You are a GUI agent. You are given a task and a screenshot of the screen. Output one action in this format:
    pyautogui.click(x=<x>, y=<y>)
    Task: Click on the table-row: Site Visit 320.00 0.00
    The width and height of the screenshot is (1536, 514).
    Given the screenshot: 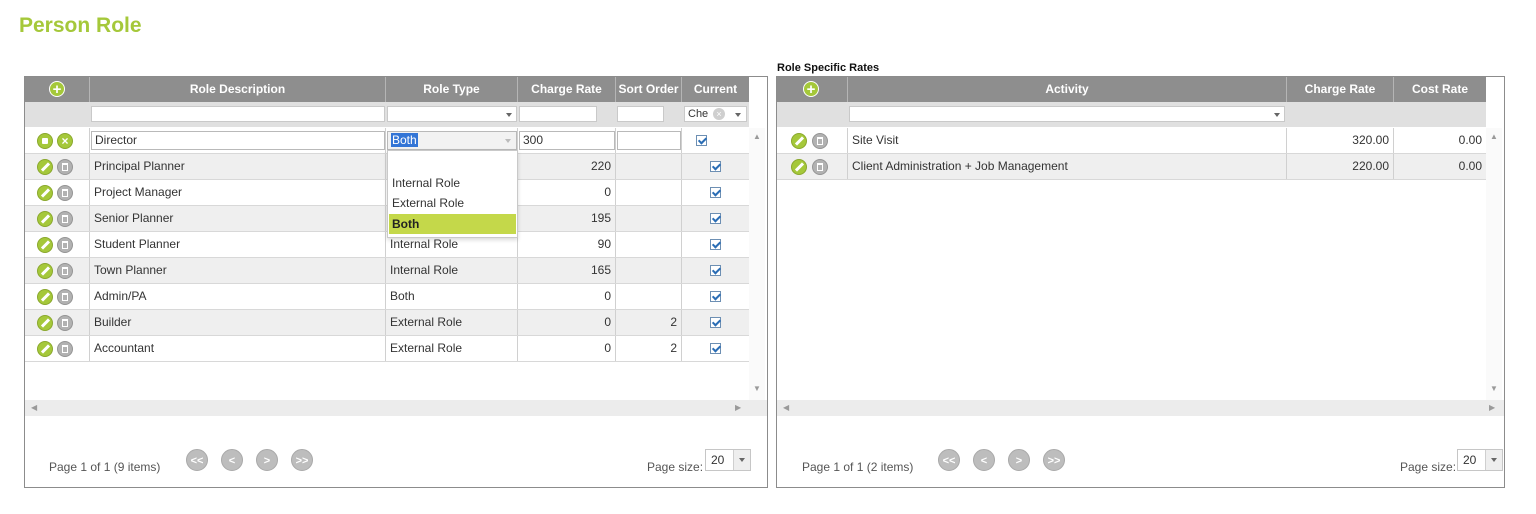 What is the action you would take?
    pyautogui.click(x=1131, y=141)
    